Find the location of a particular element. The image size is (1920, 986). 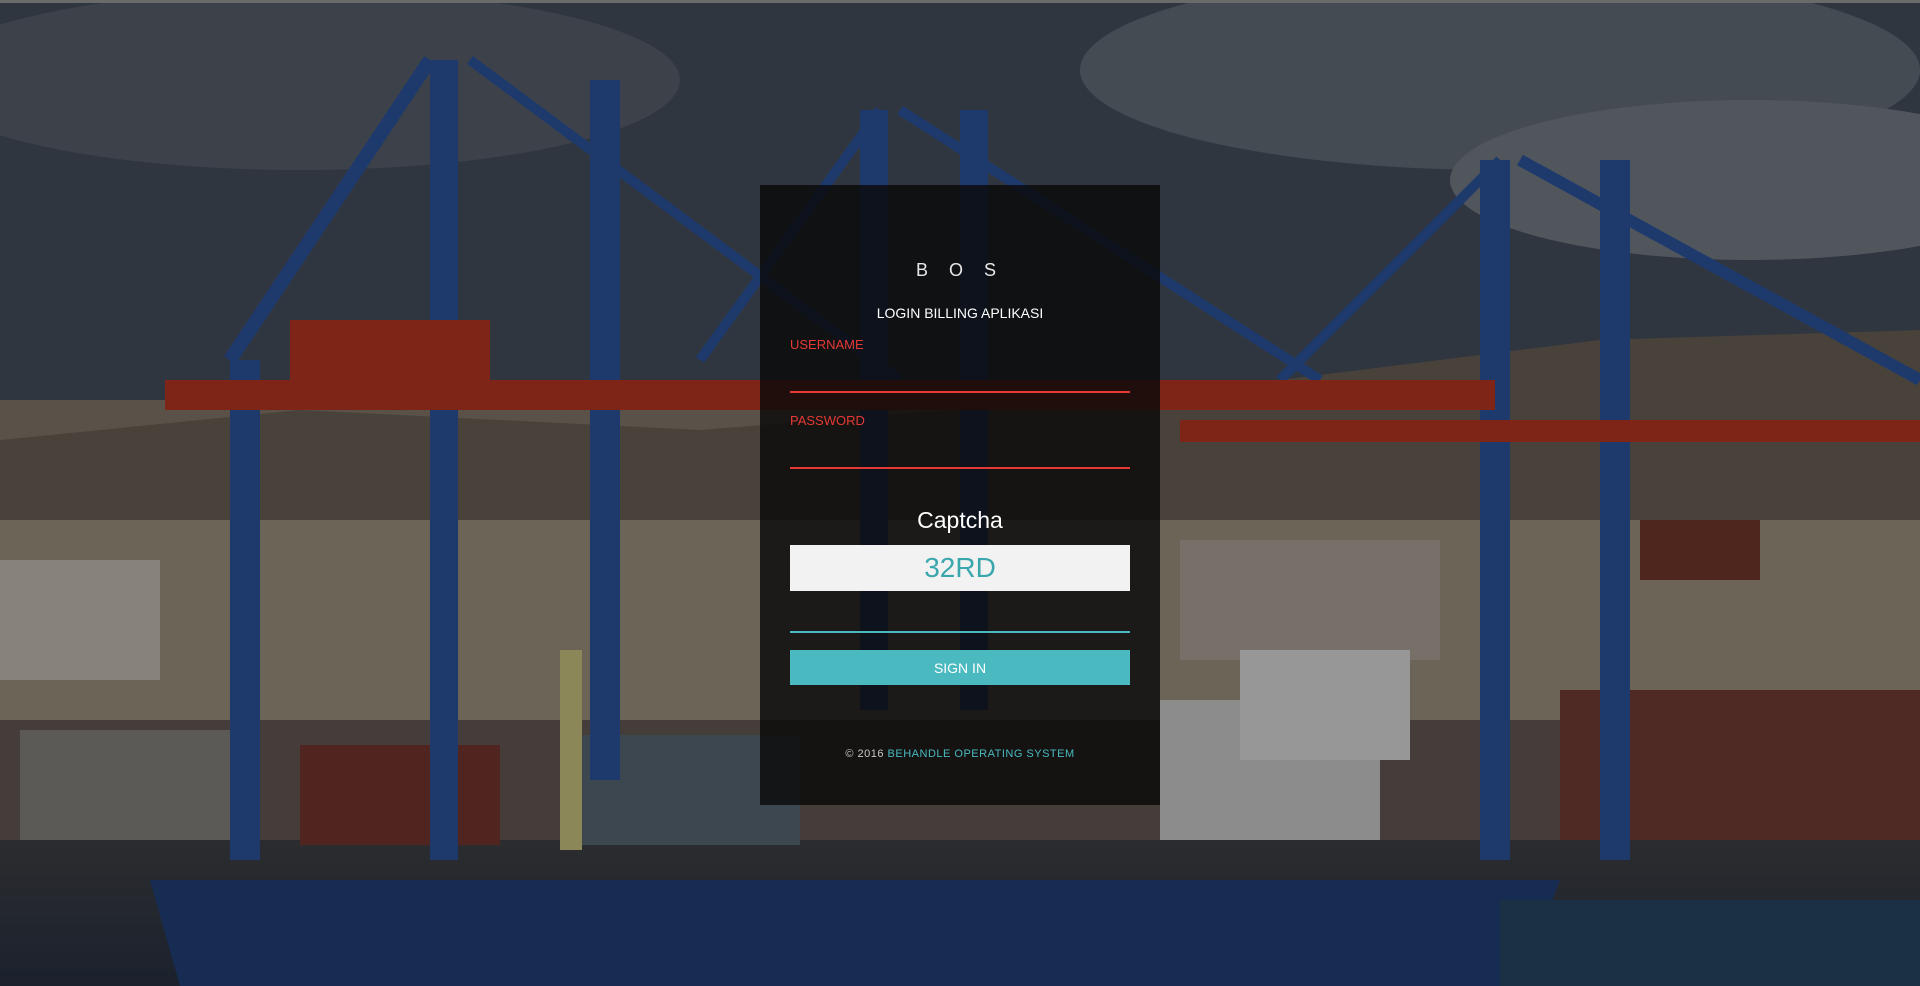

footer-copyright: © 2016 BEHANDLE OPERATING SYSTEM is located at coordinates (960, 754).